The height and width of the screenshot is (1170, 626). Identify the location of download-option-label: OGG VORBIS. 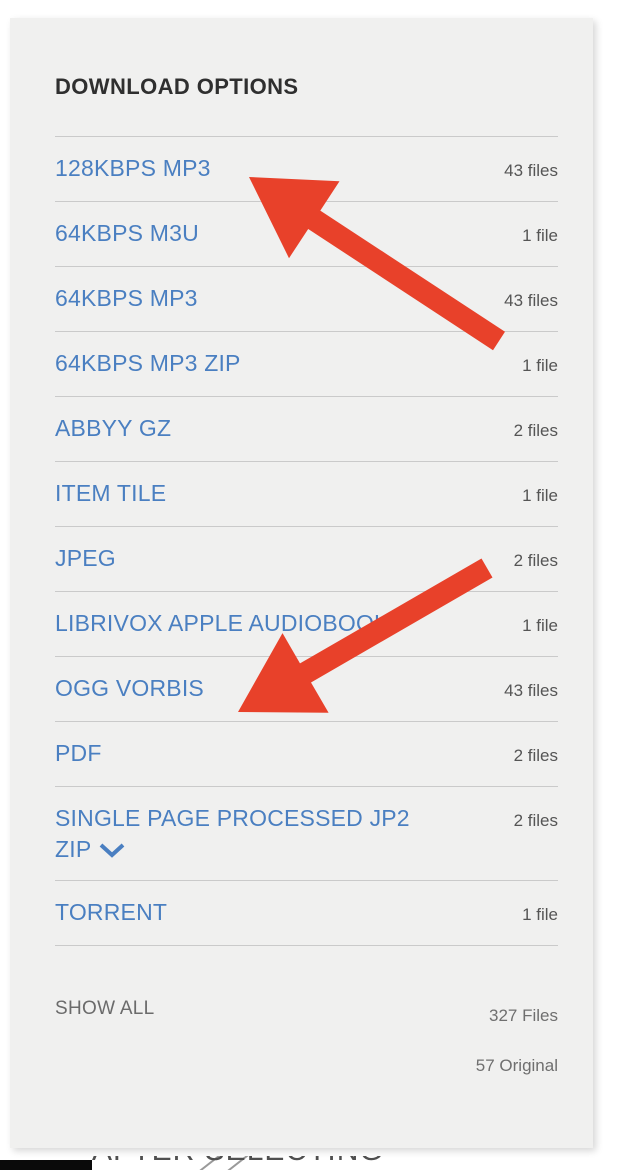
(129, 688).